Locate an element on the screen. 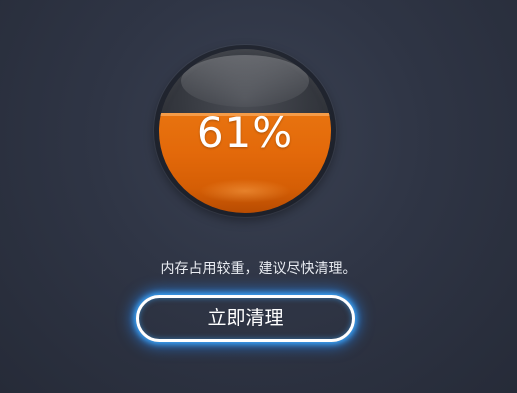  clean-now-button: 立即清理 is located at coordinates (245, 318).